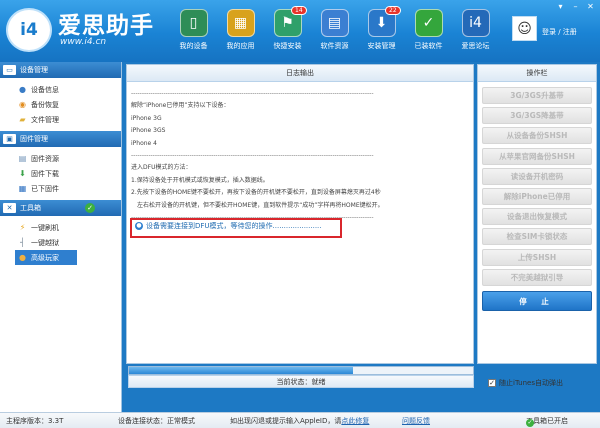 This screenshot has width=600, height=428. What do you see at coordinates (22, 173) in the screenshot?
I see `download-icon: ⬇` at bounding box center [22, 173].